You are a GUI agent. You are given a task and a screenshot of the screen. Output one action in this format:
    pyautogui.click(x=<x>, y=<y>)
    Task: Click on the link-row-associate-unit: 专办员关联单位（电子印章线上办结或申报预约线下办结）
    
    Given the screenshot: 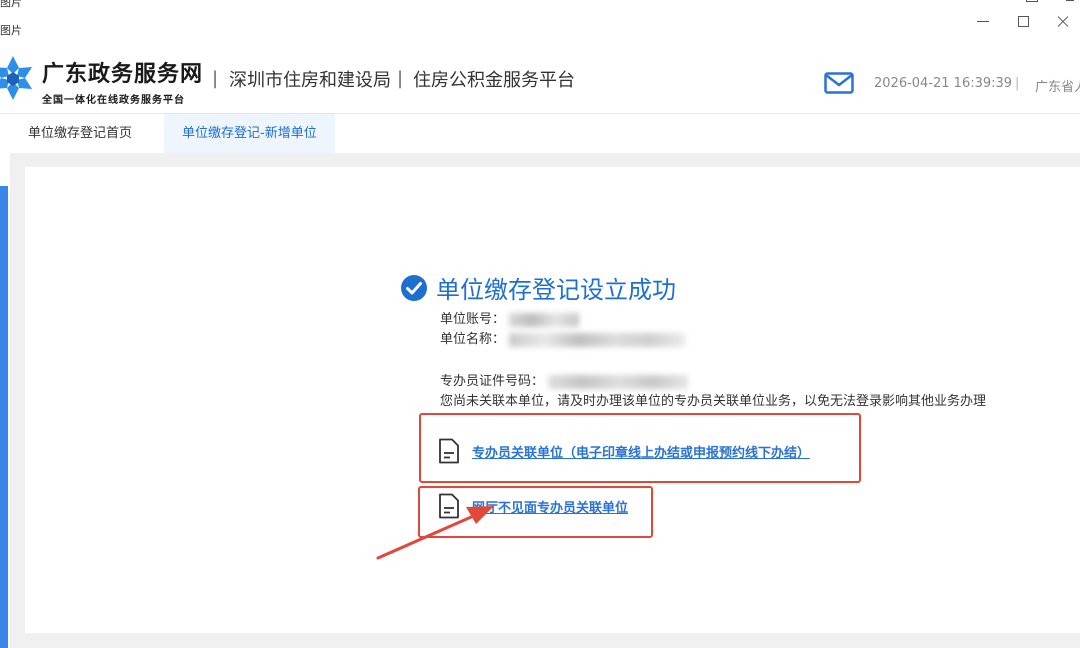 What is the action you would take?
    pyautogui.click(x=624, y=451)
    